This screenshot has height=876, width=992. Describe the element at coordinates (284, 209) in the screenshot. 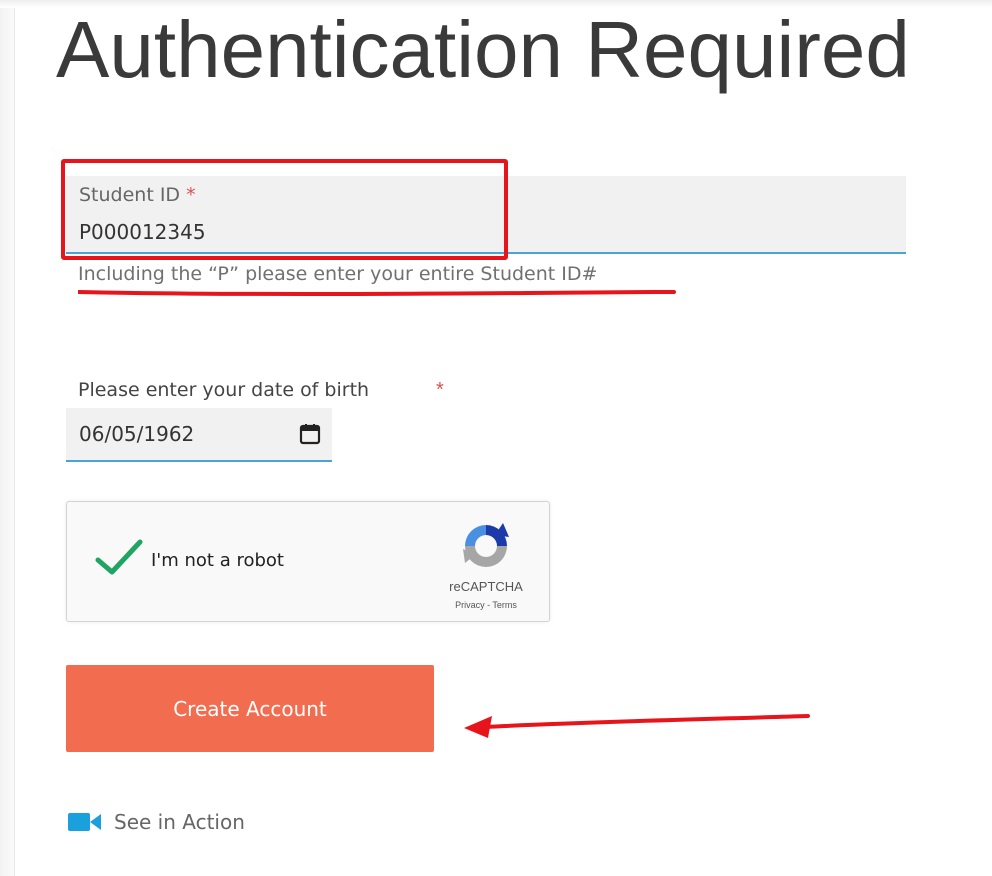

I see `annotation-highlight-box` at that location.